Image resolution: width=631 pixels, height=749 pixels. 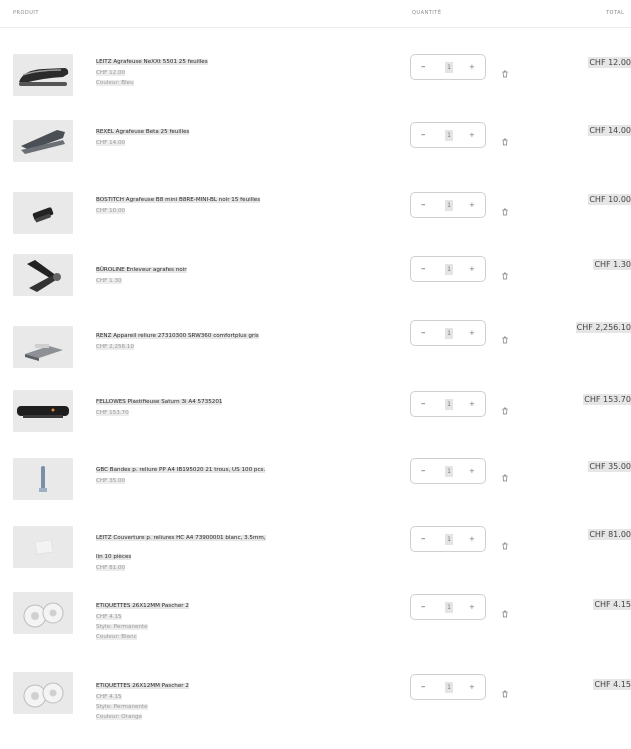 I want to click on product-price-text: CHF 81.00, so click(x=111, y=568).